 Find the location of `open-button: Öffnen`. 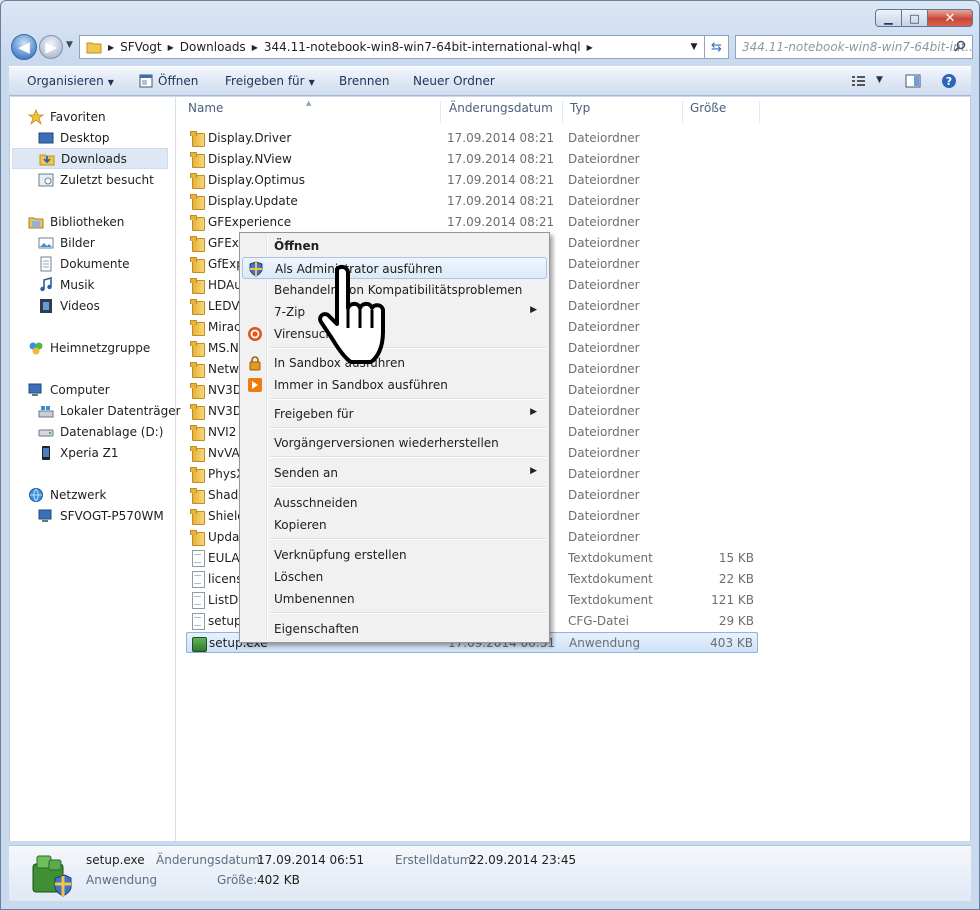

open-button: Öffnen is located at coordinates (178, 81).